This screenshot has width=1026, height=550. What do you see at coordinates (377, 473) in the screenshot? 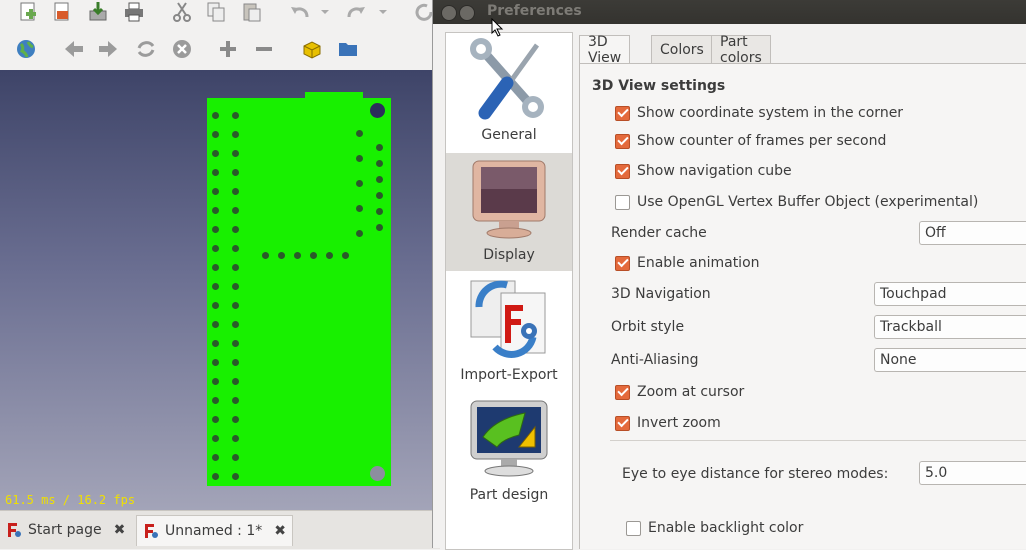
I see `mounting-hole-bottom` at bounding box center [377, 473].